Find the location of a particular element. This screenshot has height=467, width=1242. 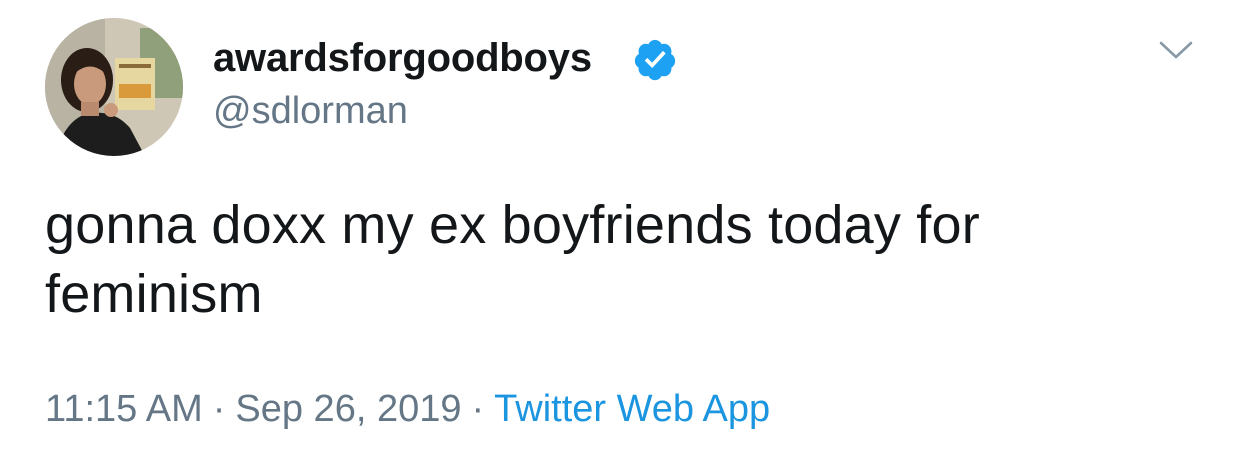

user-handle: @sdlorman is located at coordinates (310, 111).